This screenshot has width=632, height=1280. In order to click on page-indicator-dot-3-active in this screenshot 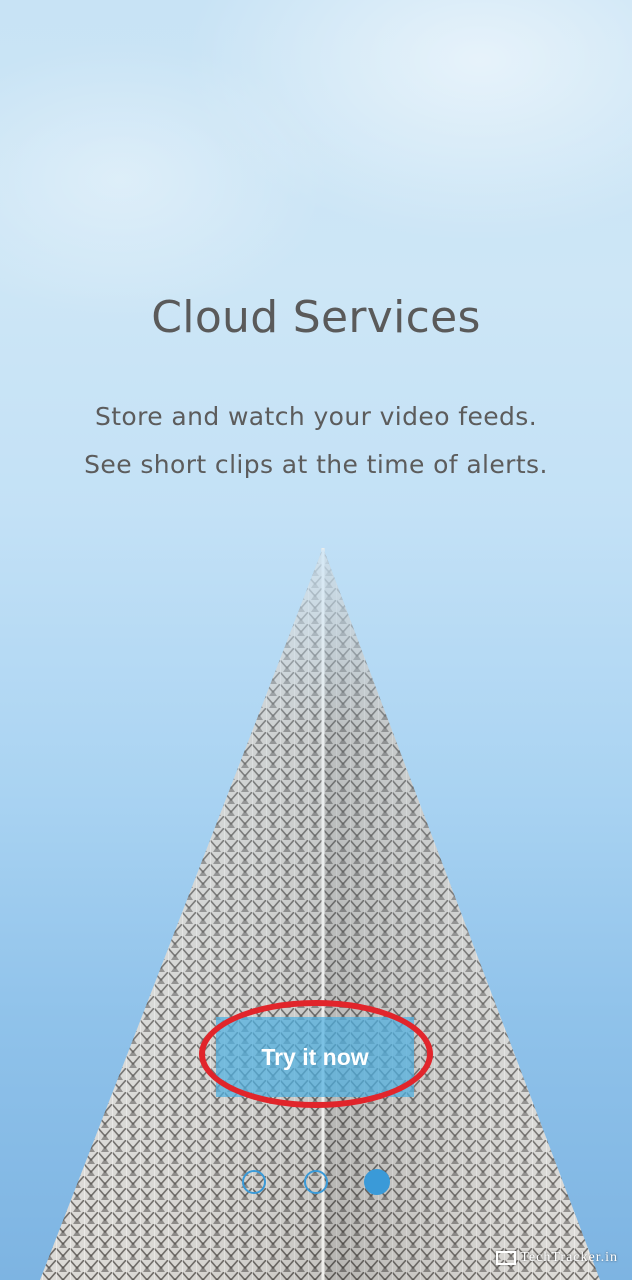, I will do `click(377, 1182)`.